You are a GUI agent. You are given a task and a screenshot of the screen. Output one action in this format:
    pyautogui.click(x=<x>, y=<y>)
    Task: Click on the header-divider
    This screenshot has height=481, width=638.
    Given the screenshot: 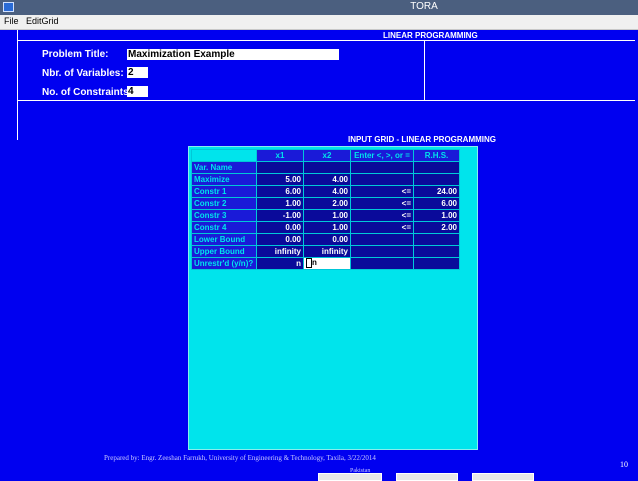 What is the action you would take?
    pyautogui.click(x=326, y=40)
    